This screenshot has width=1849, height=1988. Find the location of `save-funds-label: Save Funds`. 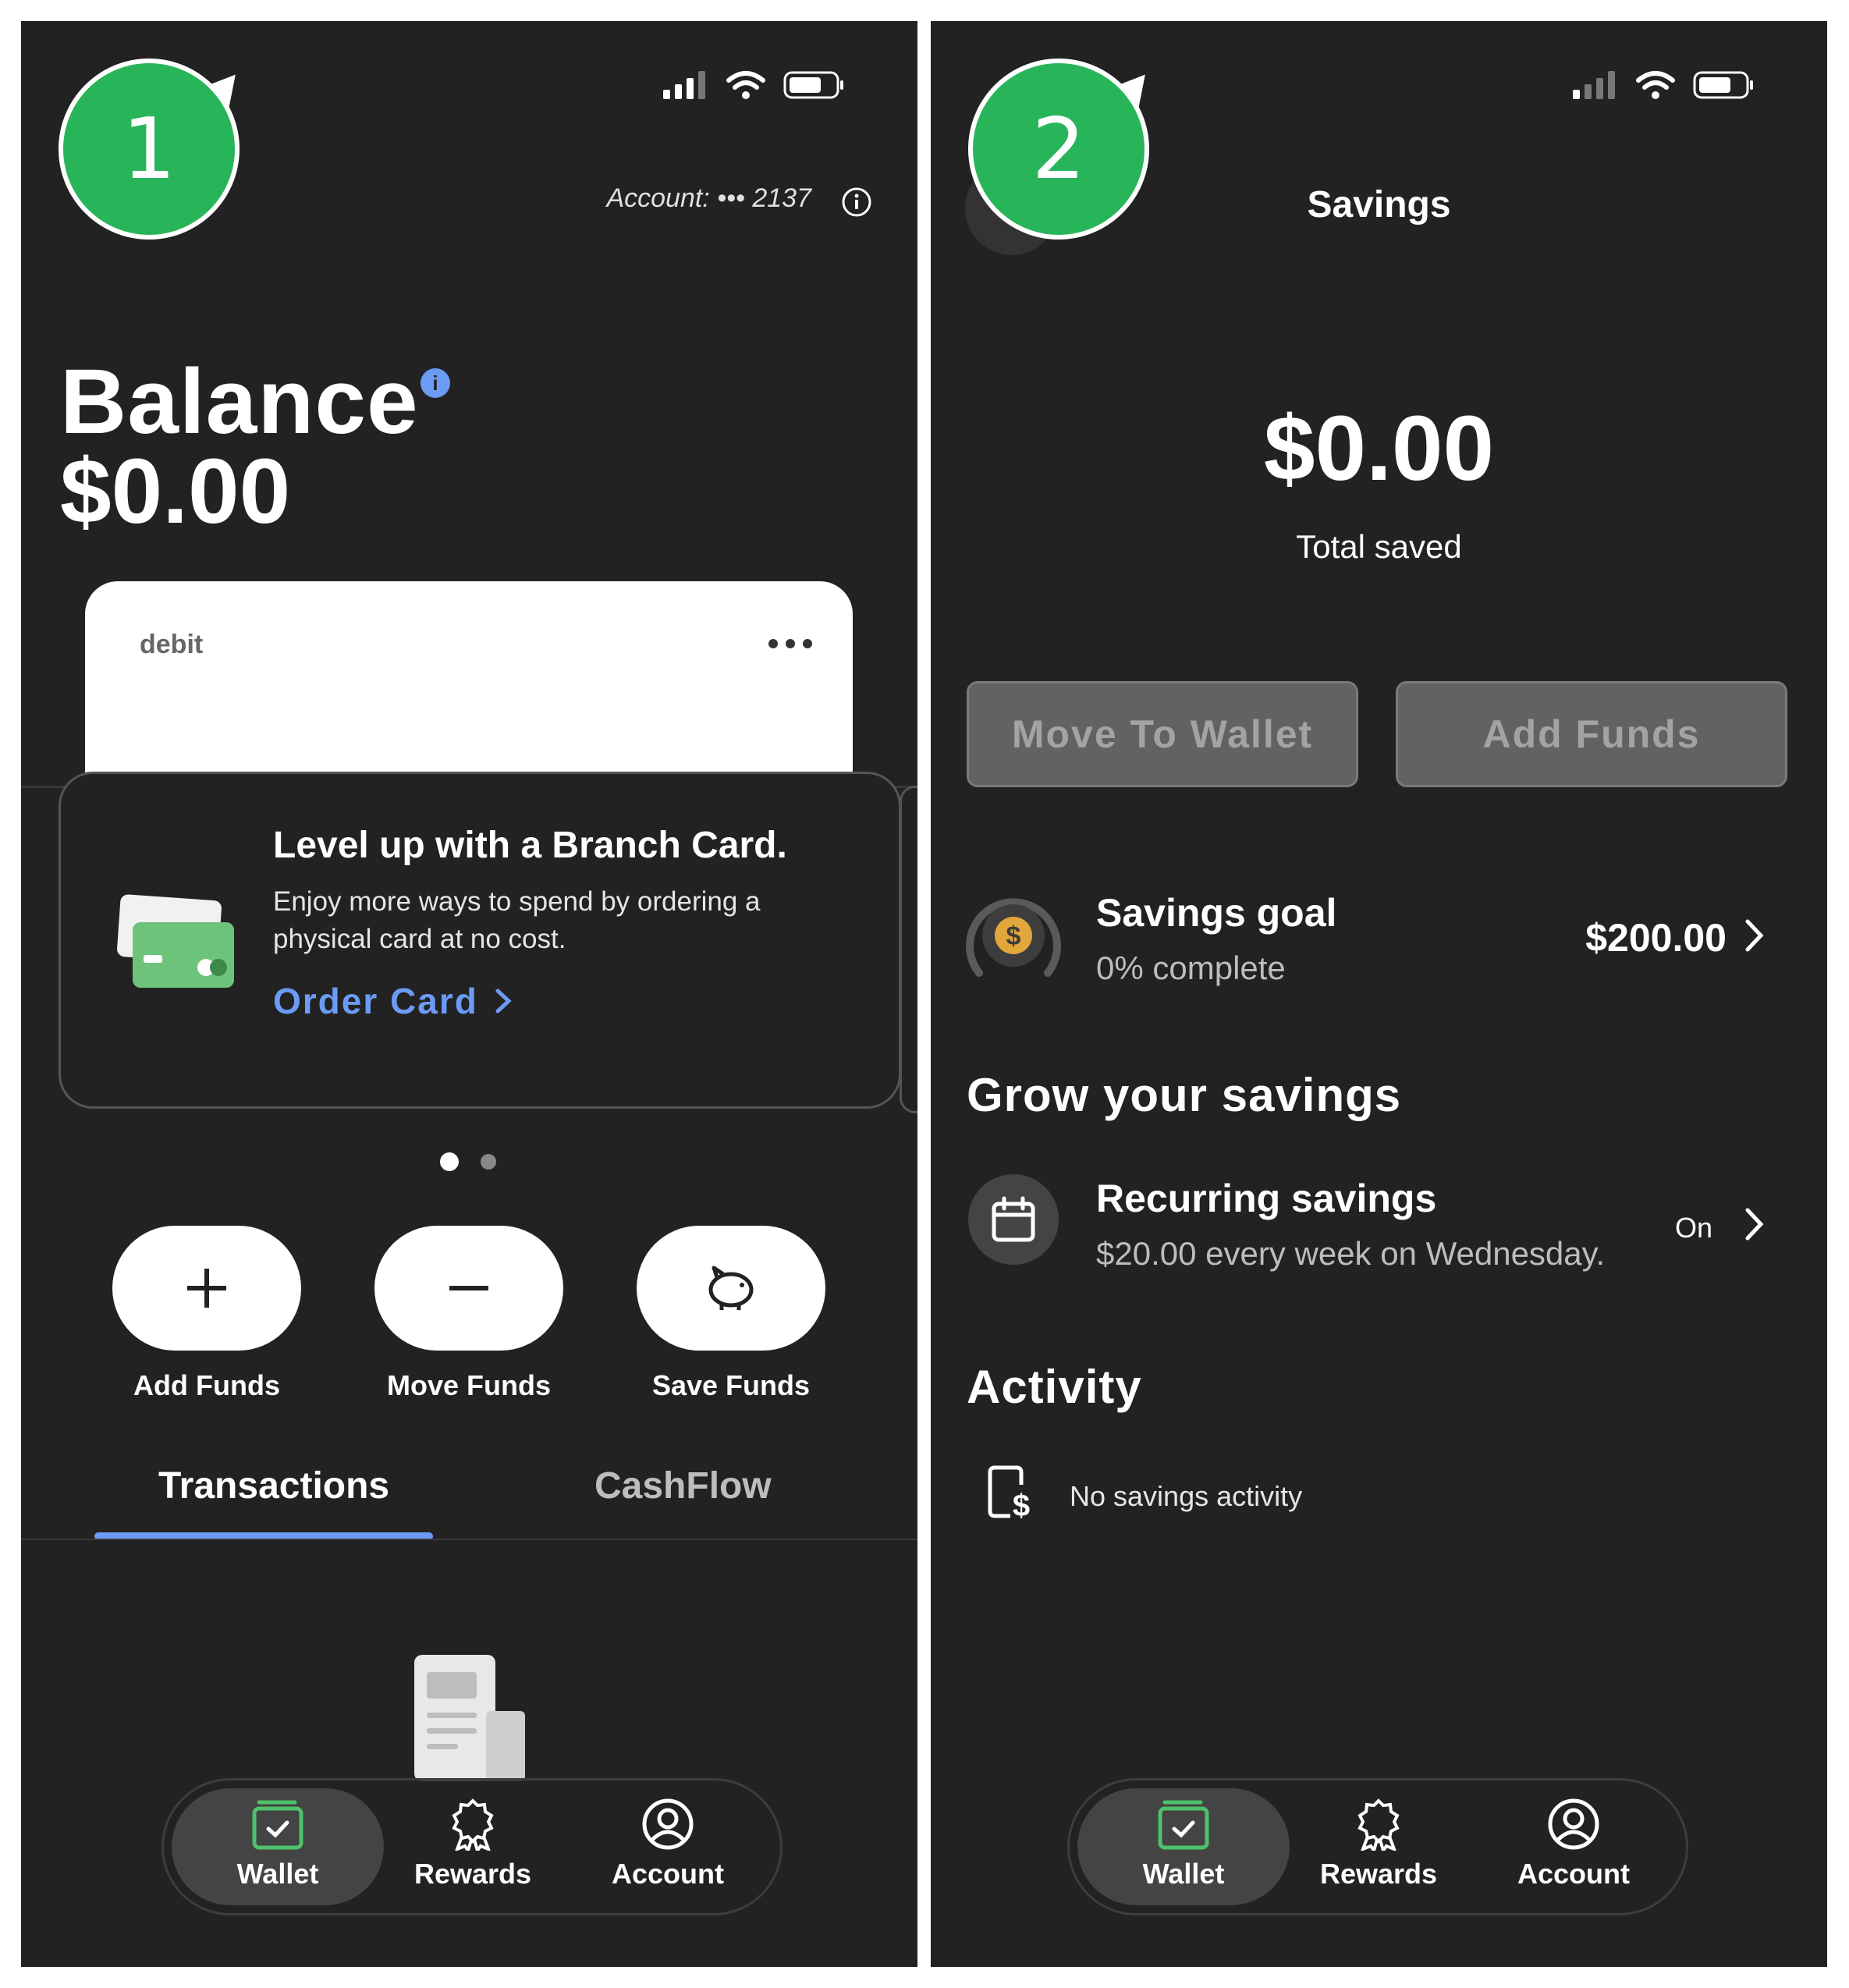

save-funds-label: Save Funds is located at coordinates (731, 1385).